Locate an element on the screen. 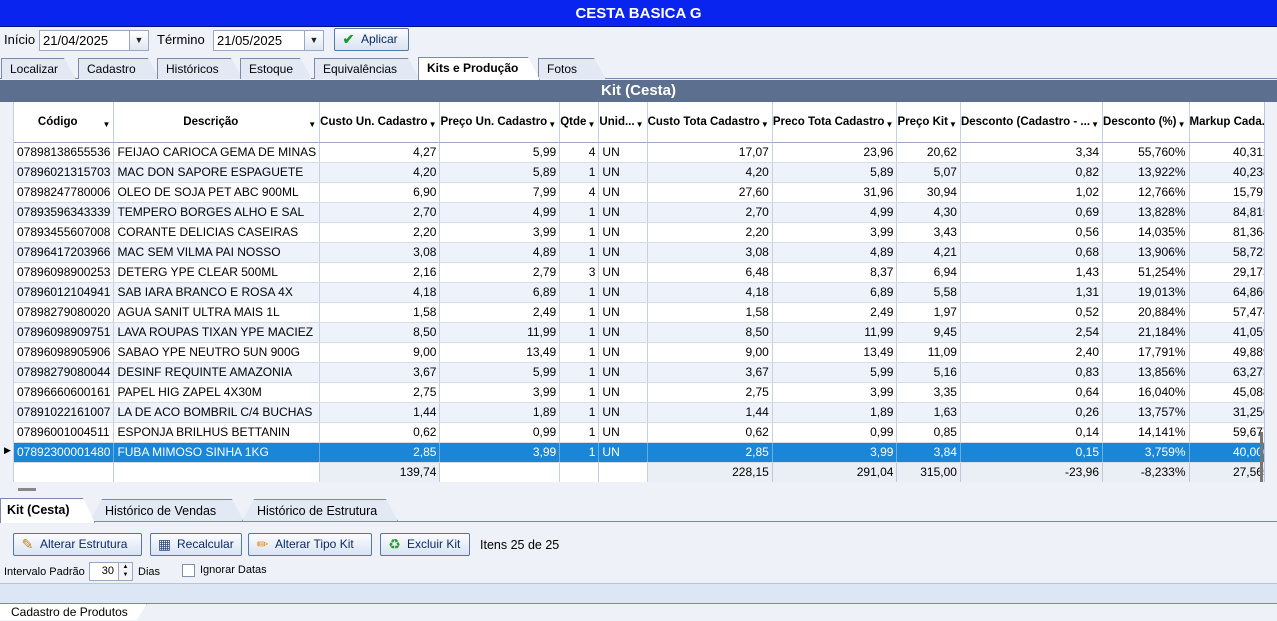 The width and height of the screenshot is (1277, 621). cell-preco-total: 5,89 is located at coordinates (835, 172).